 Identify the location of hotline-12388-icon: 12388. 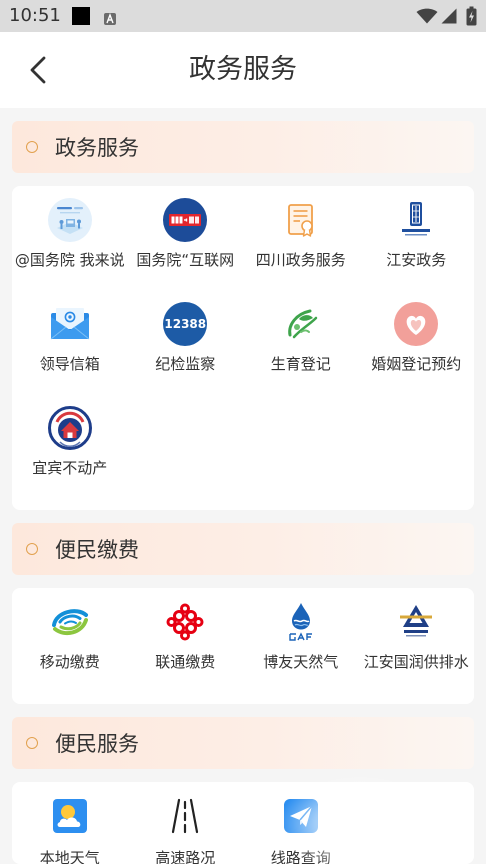
(185, 324).